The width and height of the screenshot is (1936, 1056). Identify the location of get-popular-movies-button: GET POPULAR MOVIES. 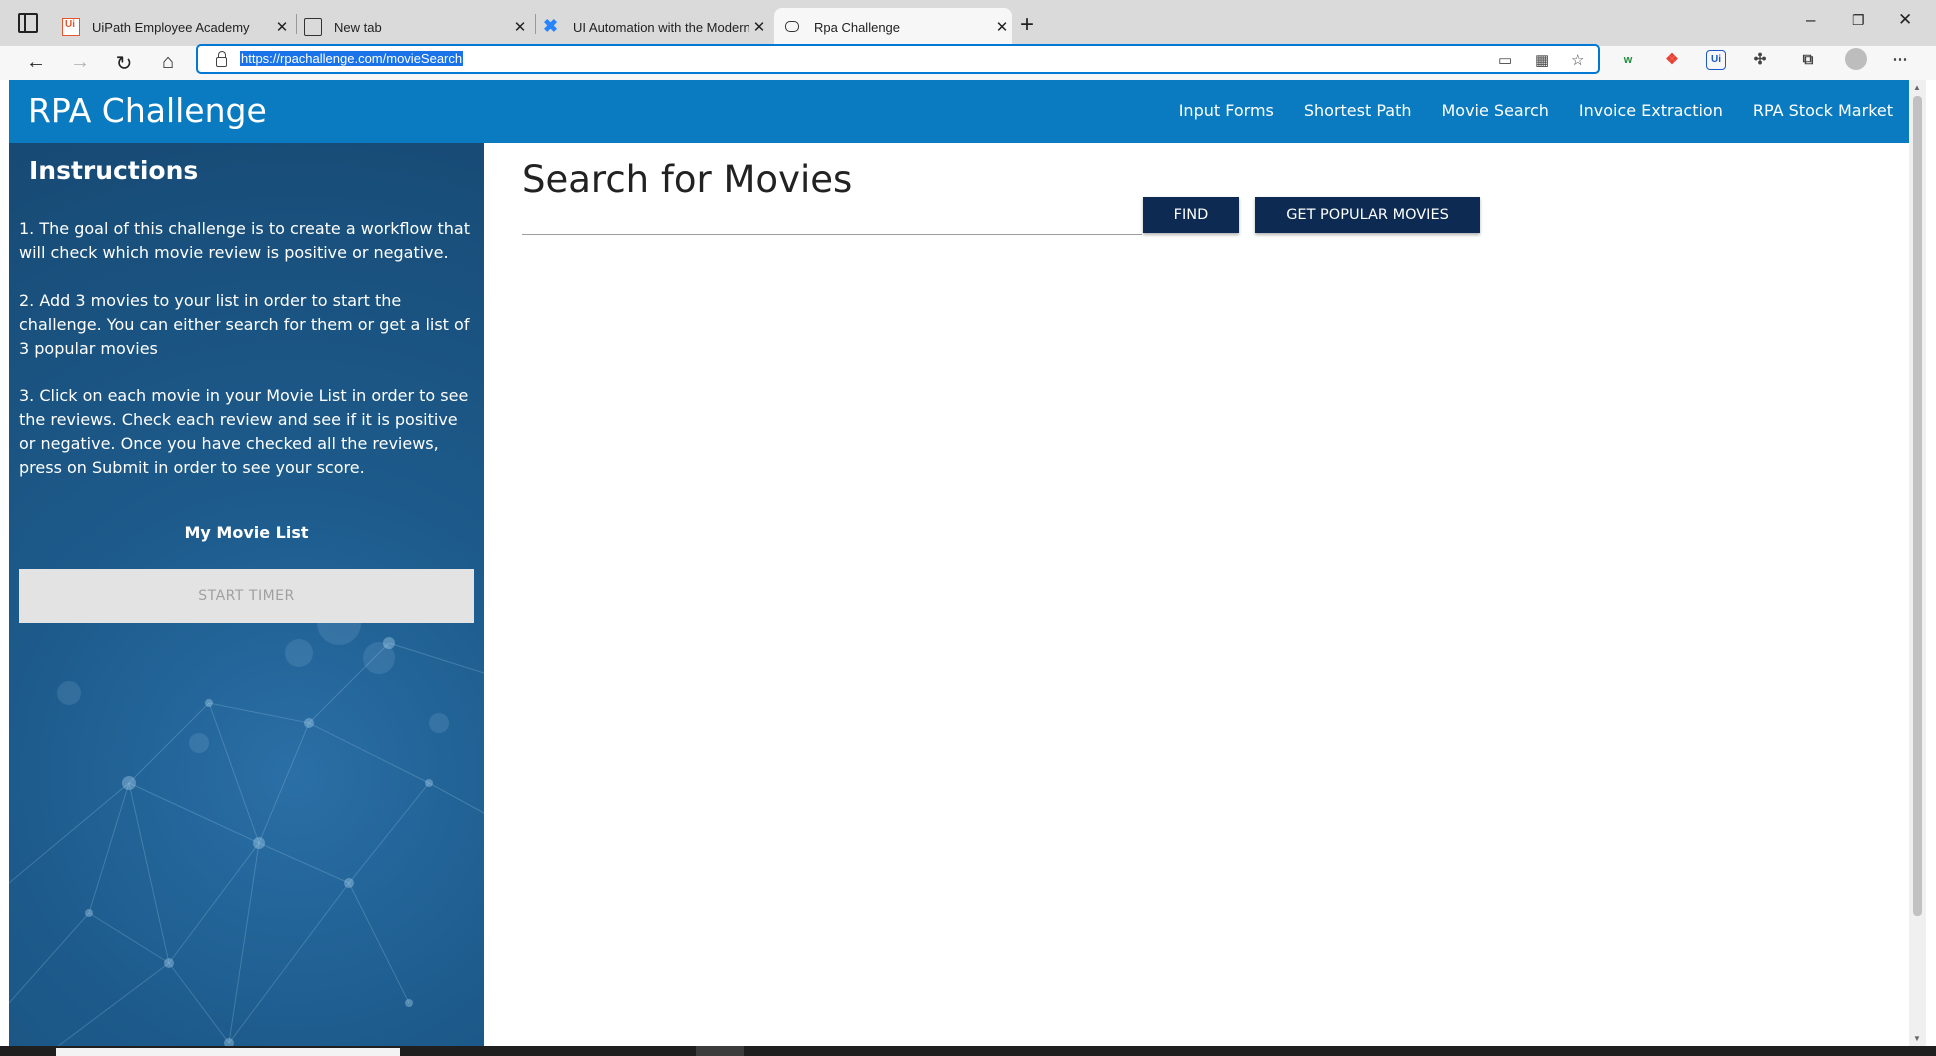
(1367, 215).